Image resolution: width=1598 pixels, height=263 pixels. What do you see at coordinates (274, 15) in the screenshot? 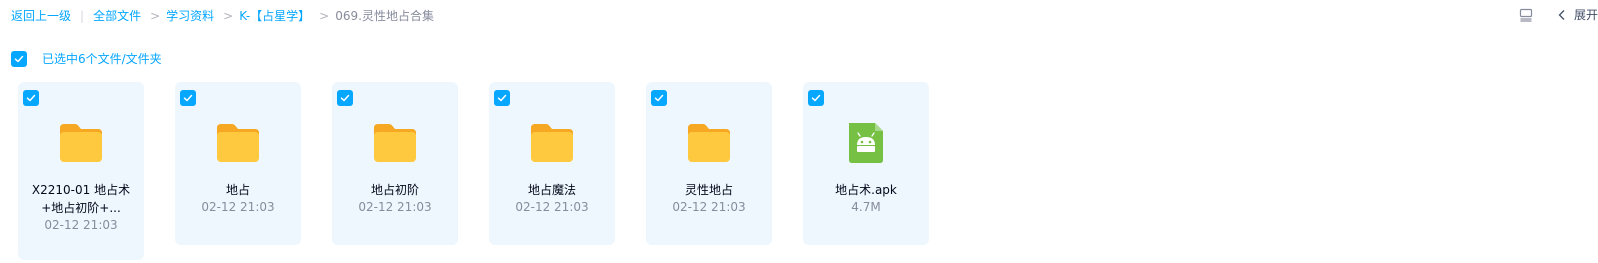
I see `breadcrumb-item-astrology: K-【占星学】` at bounding box center [274, 15].